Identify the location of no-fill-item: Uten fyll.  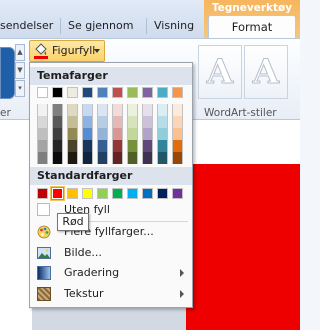
(111, 210).